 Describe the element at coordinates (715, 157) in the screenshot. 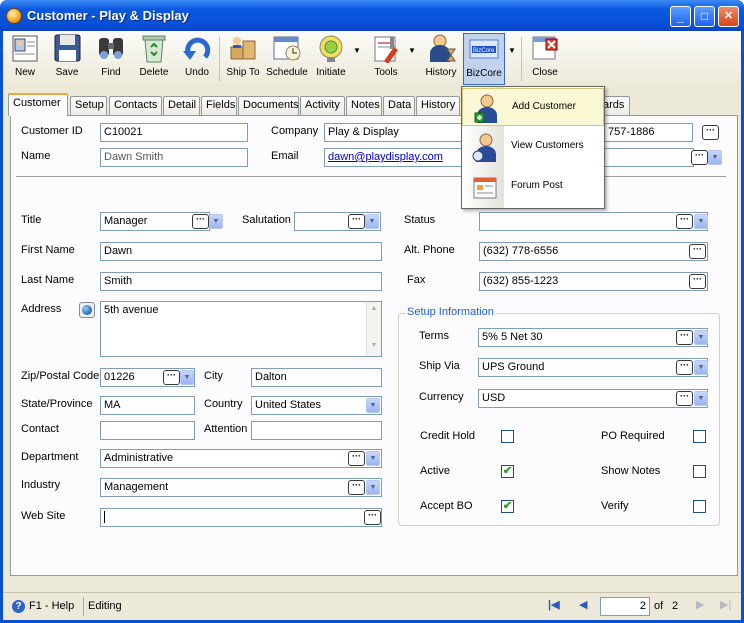

I see `email-dropdown-button: ▼` at that location.